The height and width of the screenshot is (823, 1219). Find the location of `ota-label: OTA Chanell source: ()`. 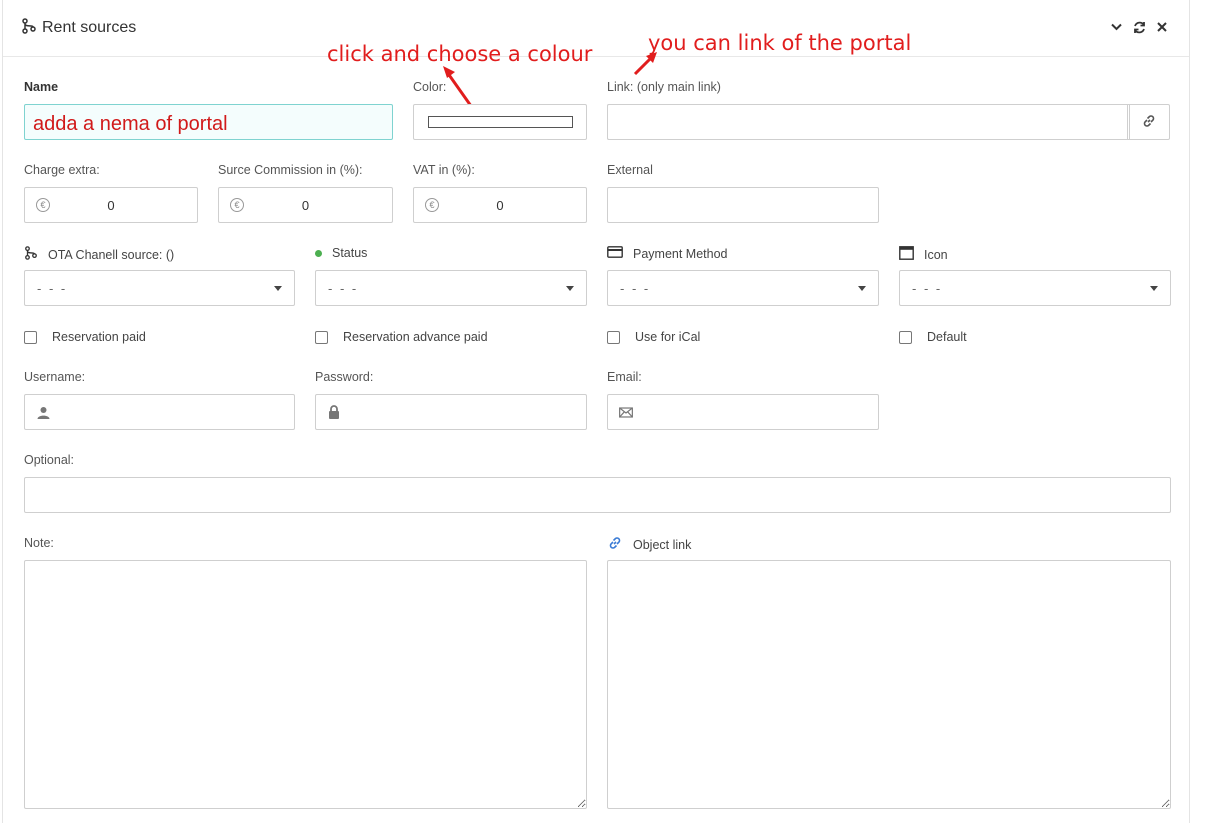

ota-label: OTA Chanell source: () is located at coordinates (99, 254).